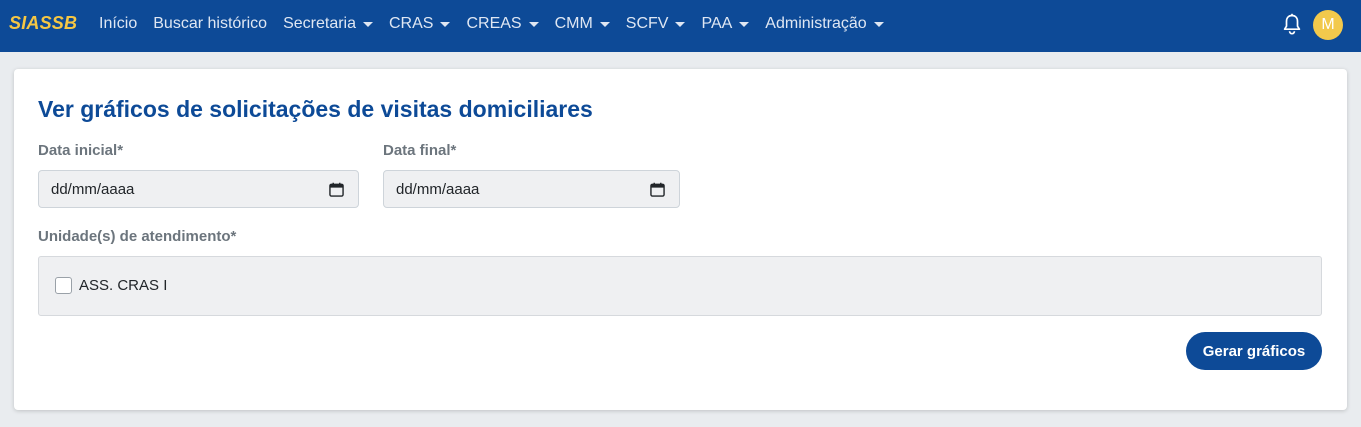 The image size is (1361, 427). What do you see at coordinates (198, 189) in the screenshot?
I see `start-date-input: dd/mm/aaaa` at bounding box center [198, 189].